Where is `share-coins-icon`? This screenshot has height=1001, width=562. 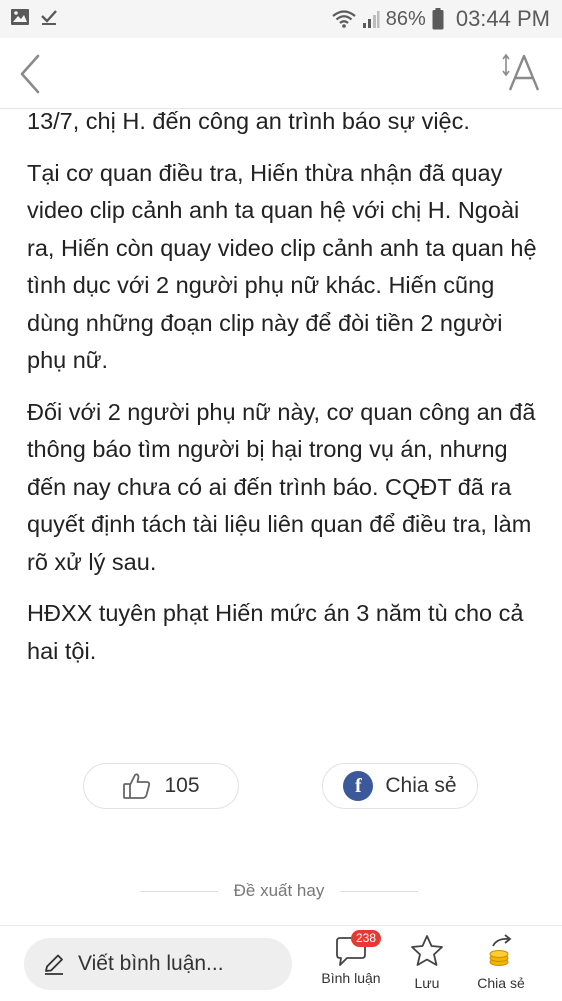 share-coins-icon is located at coordinates (500, 950).